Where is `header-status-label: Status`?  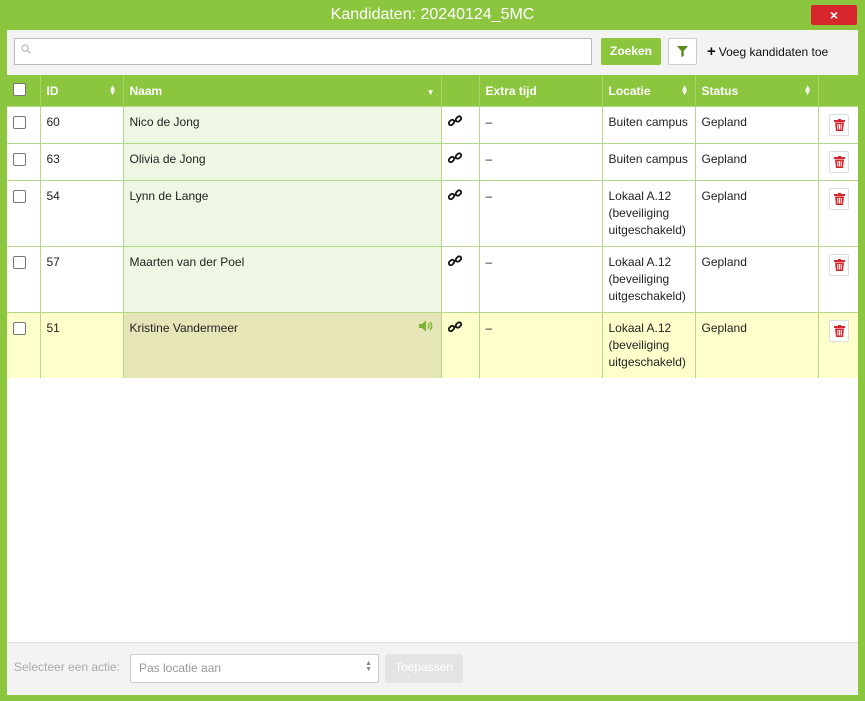
header-status-label: Status is located at coordinates (720, 90).